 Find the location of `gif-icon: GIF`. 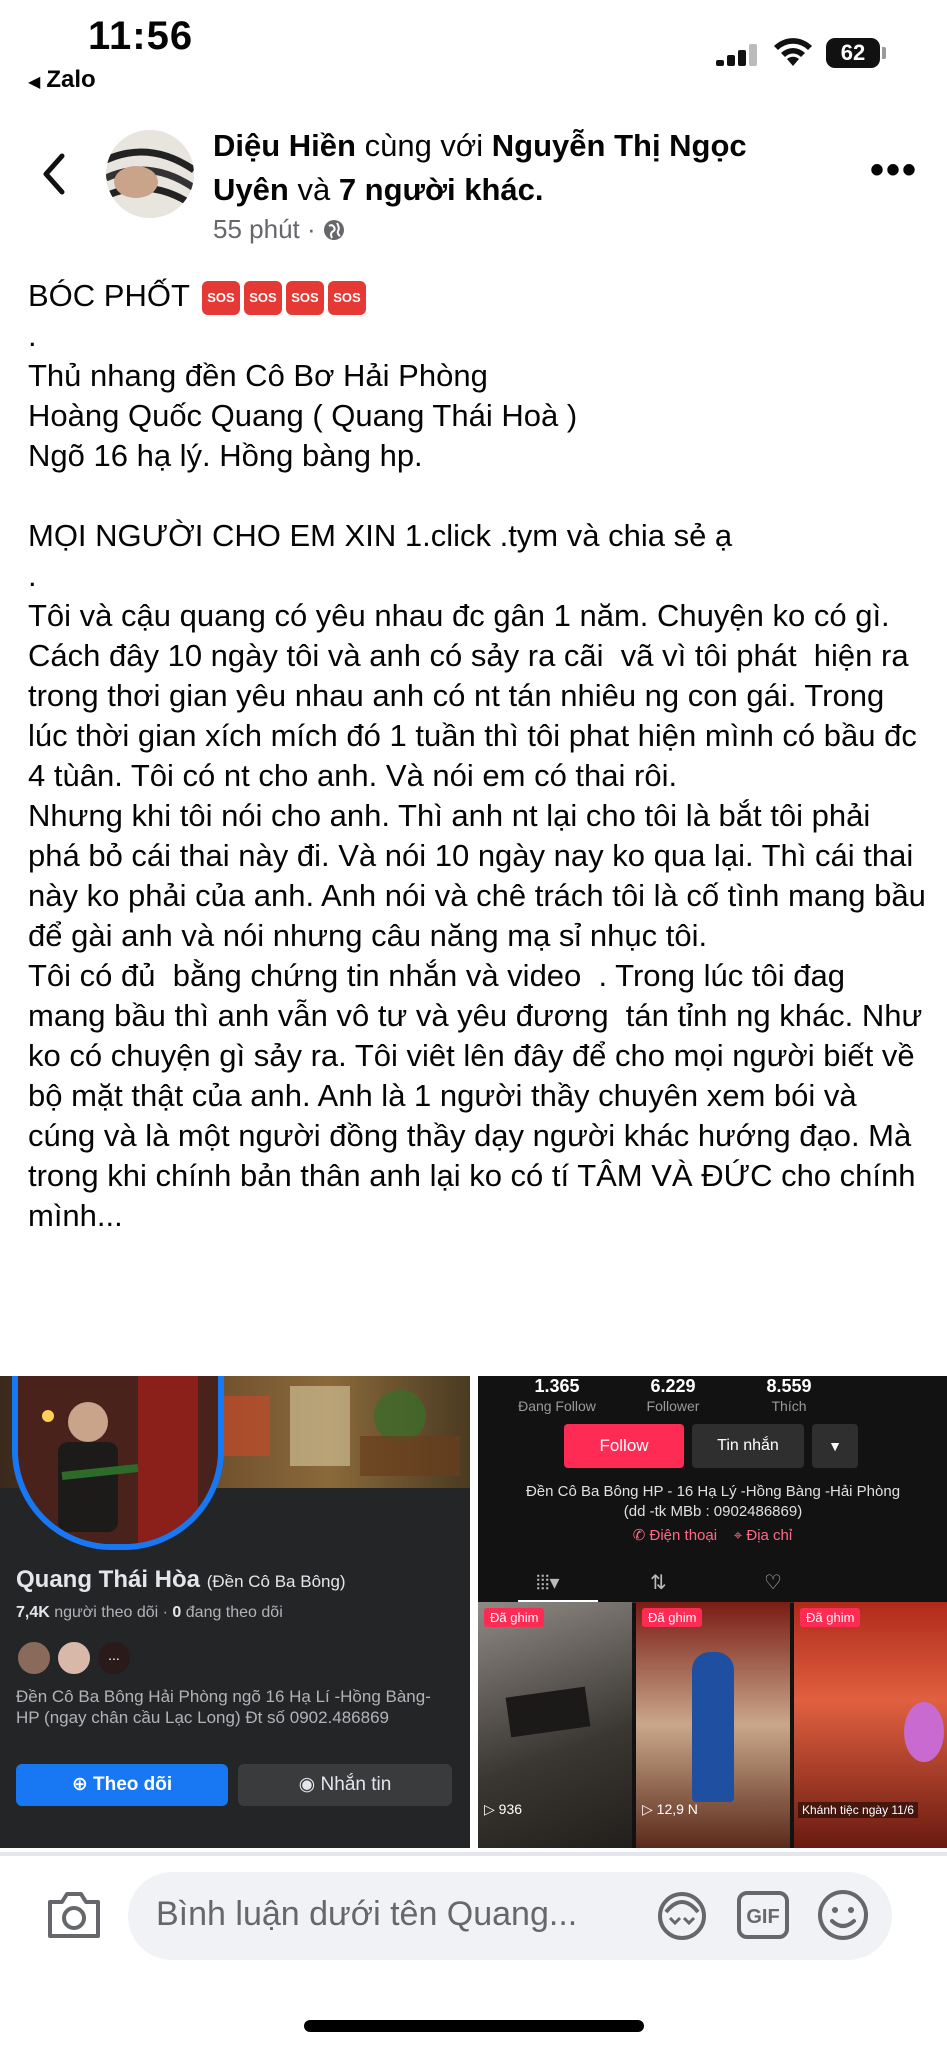

gif-icon: GIF is located at coordinates (763, 1915).